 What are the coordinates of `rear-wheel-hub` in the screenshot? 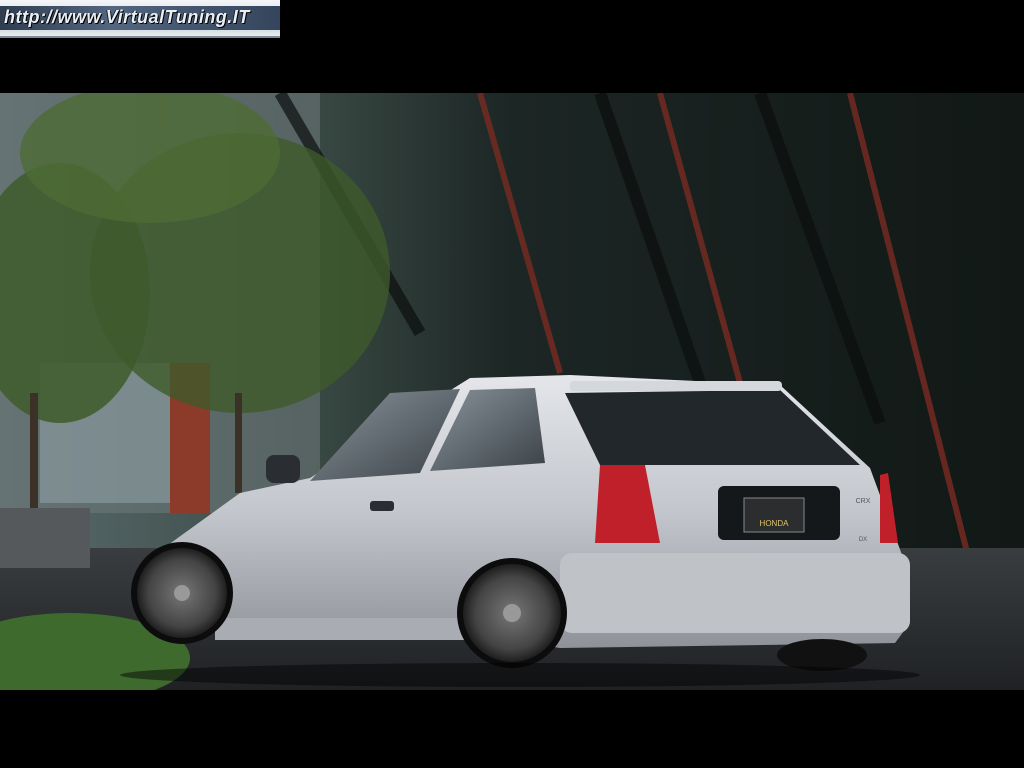 It's located at (512, 613).